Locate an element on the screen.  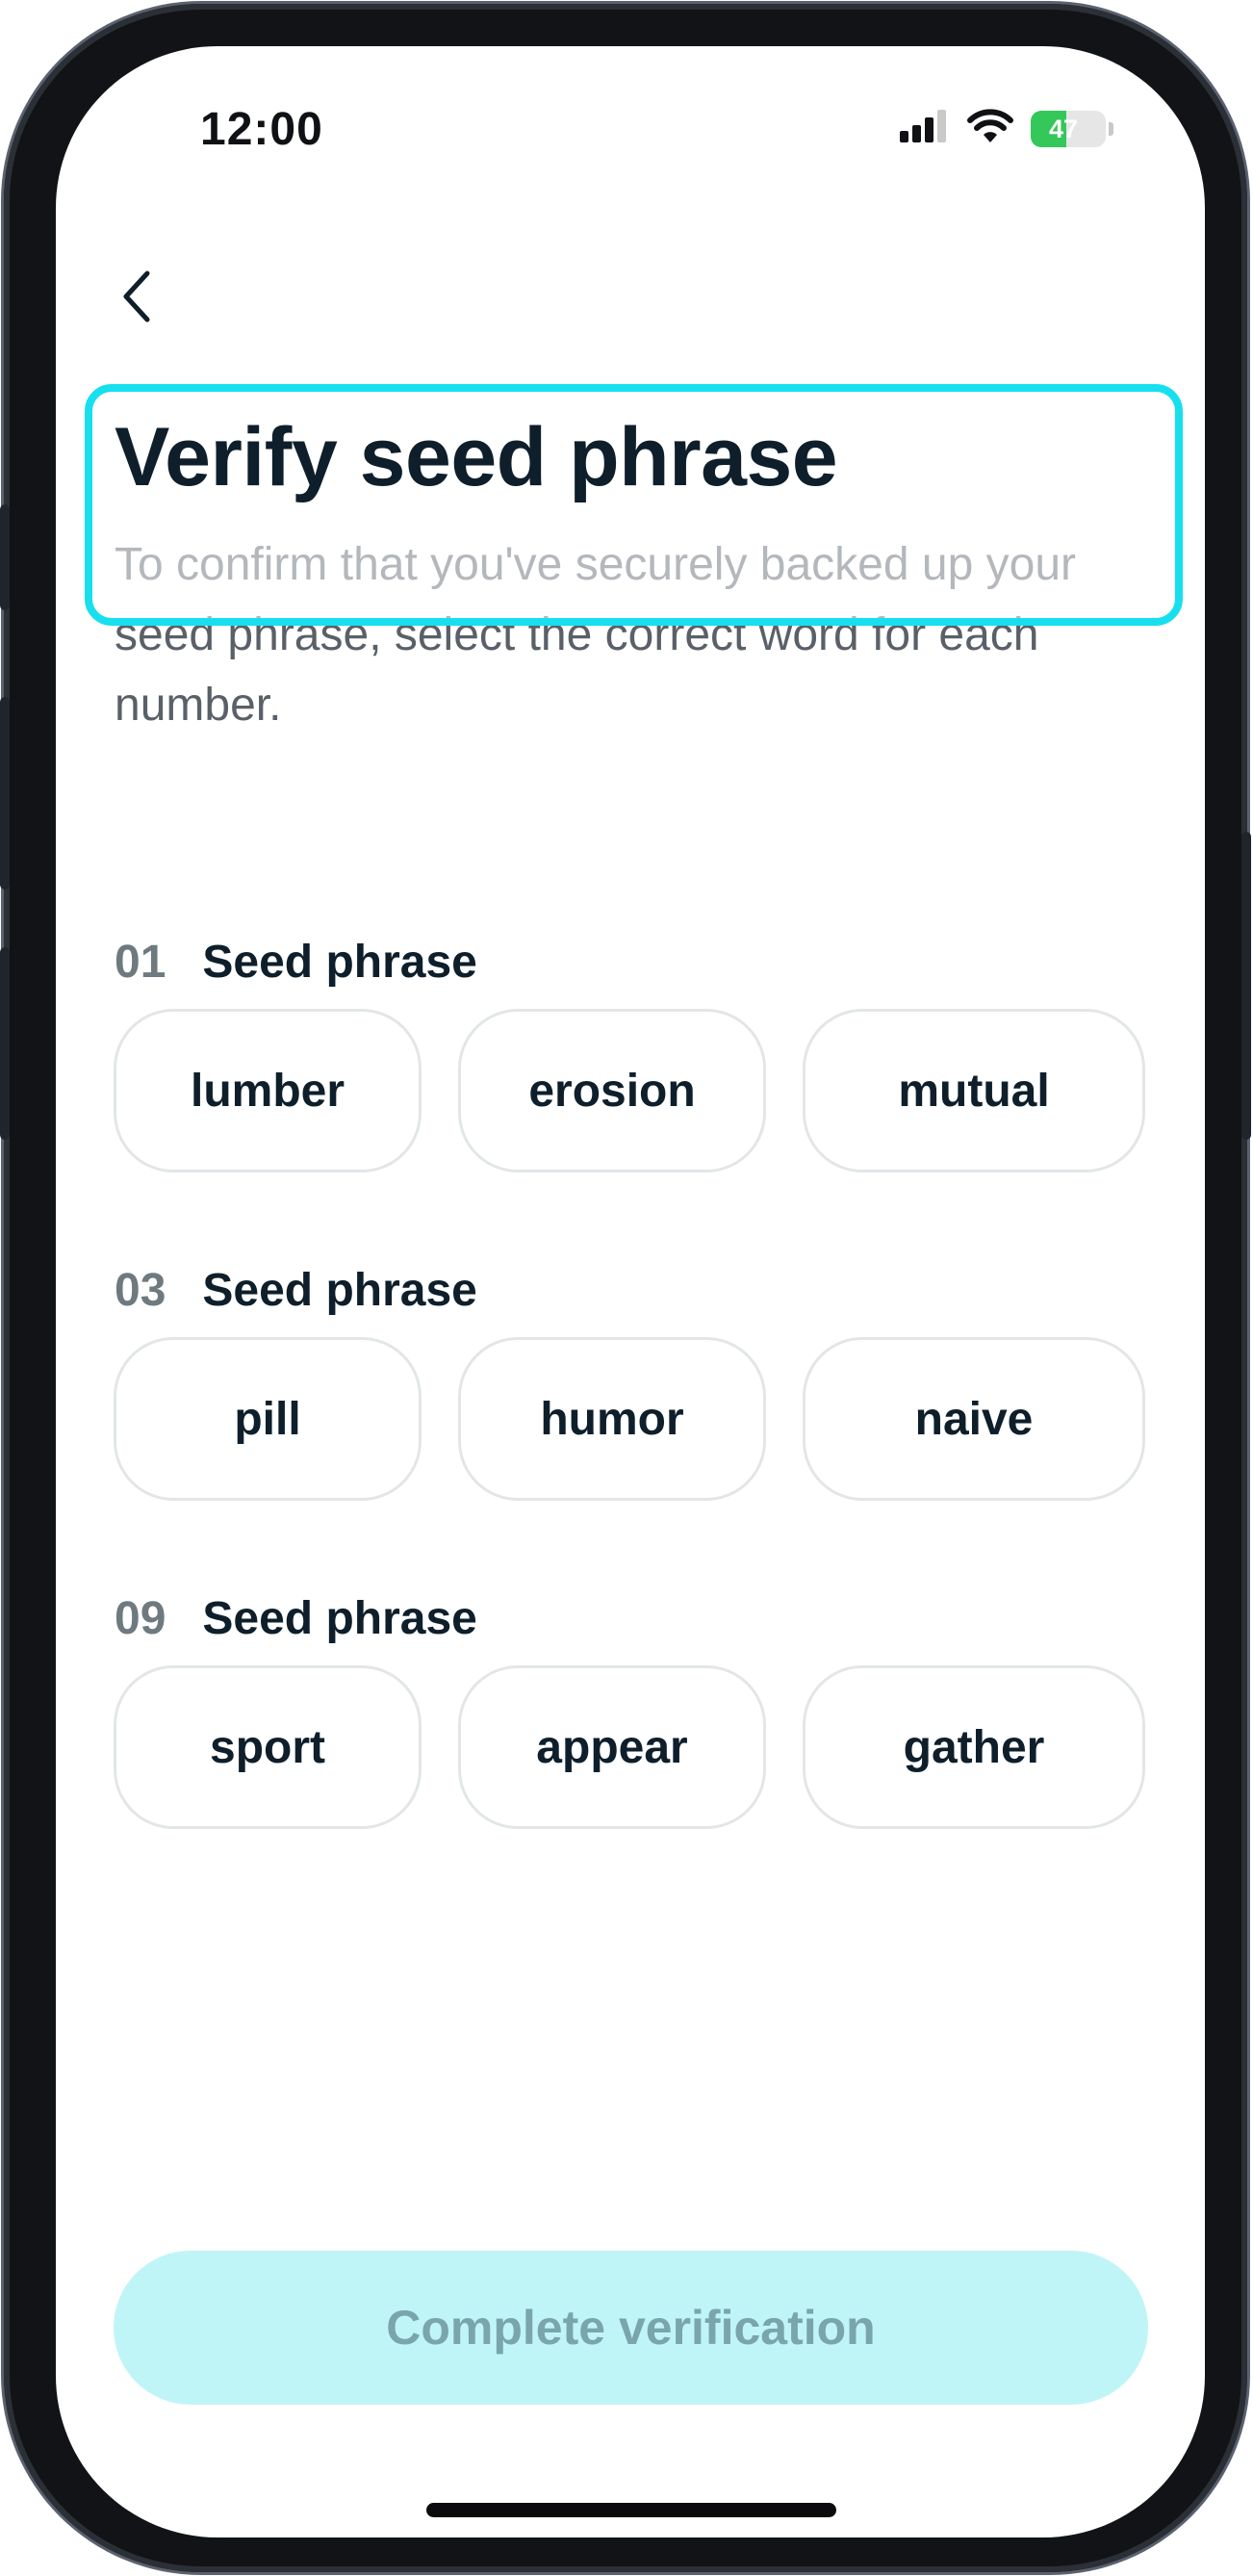
volume-down-button is located at coordinates (5, 1044).